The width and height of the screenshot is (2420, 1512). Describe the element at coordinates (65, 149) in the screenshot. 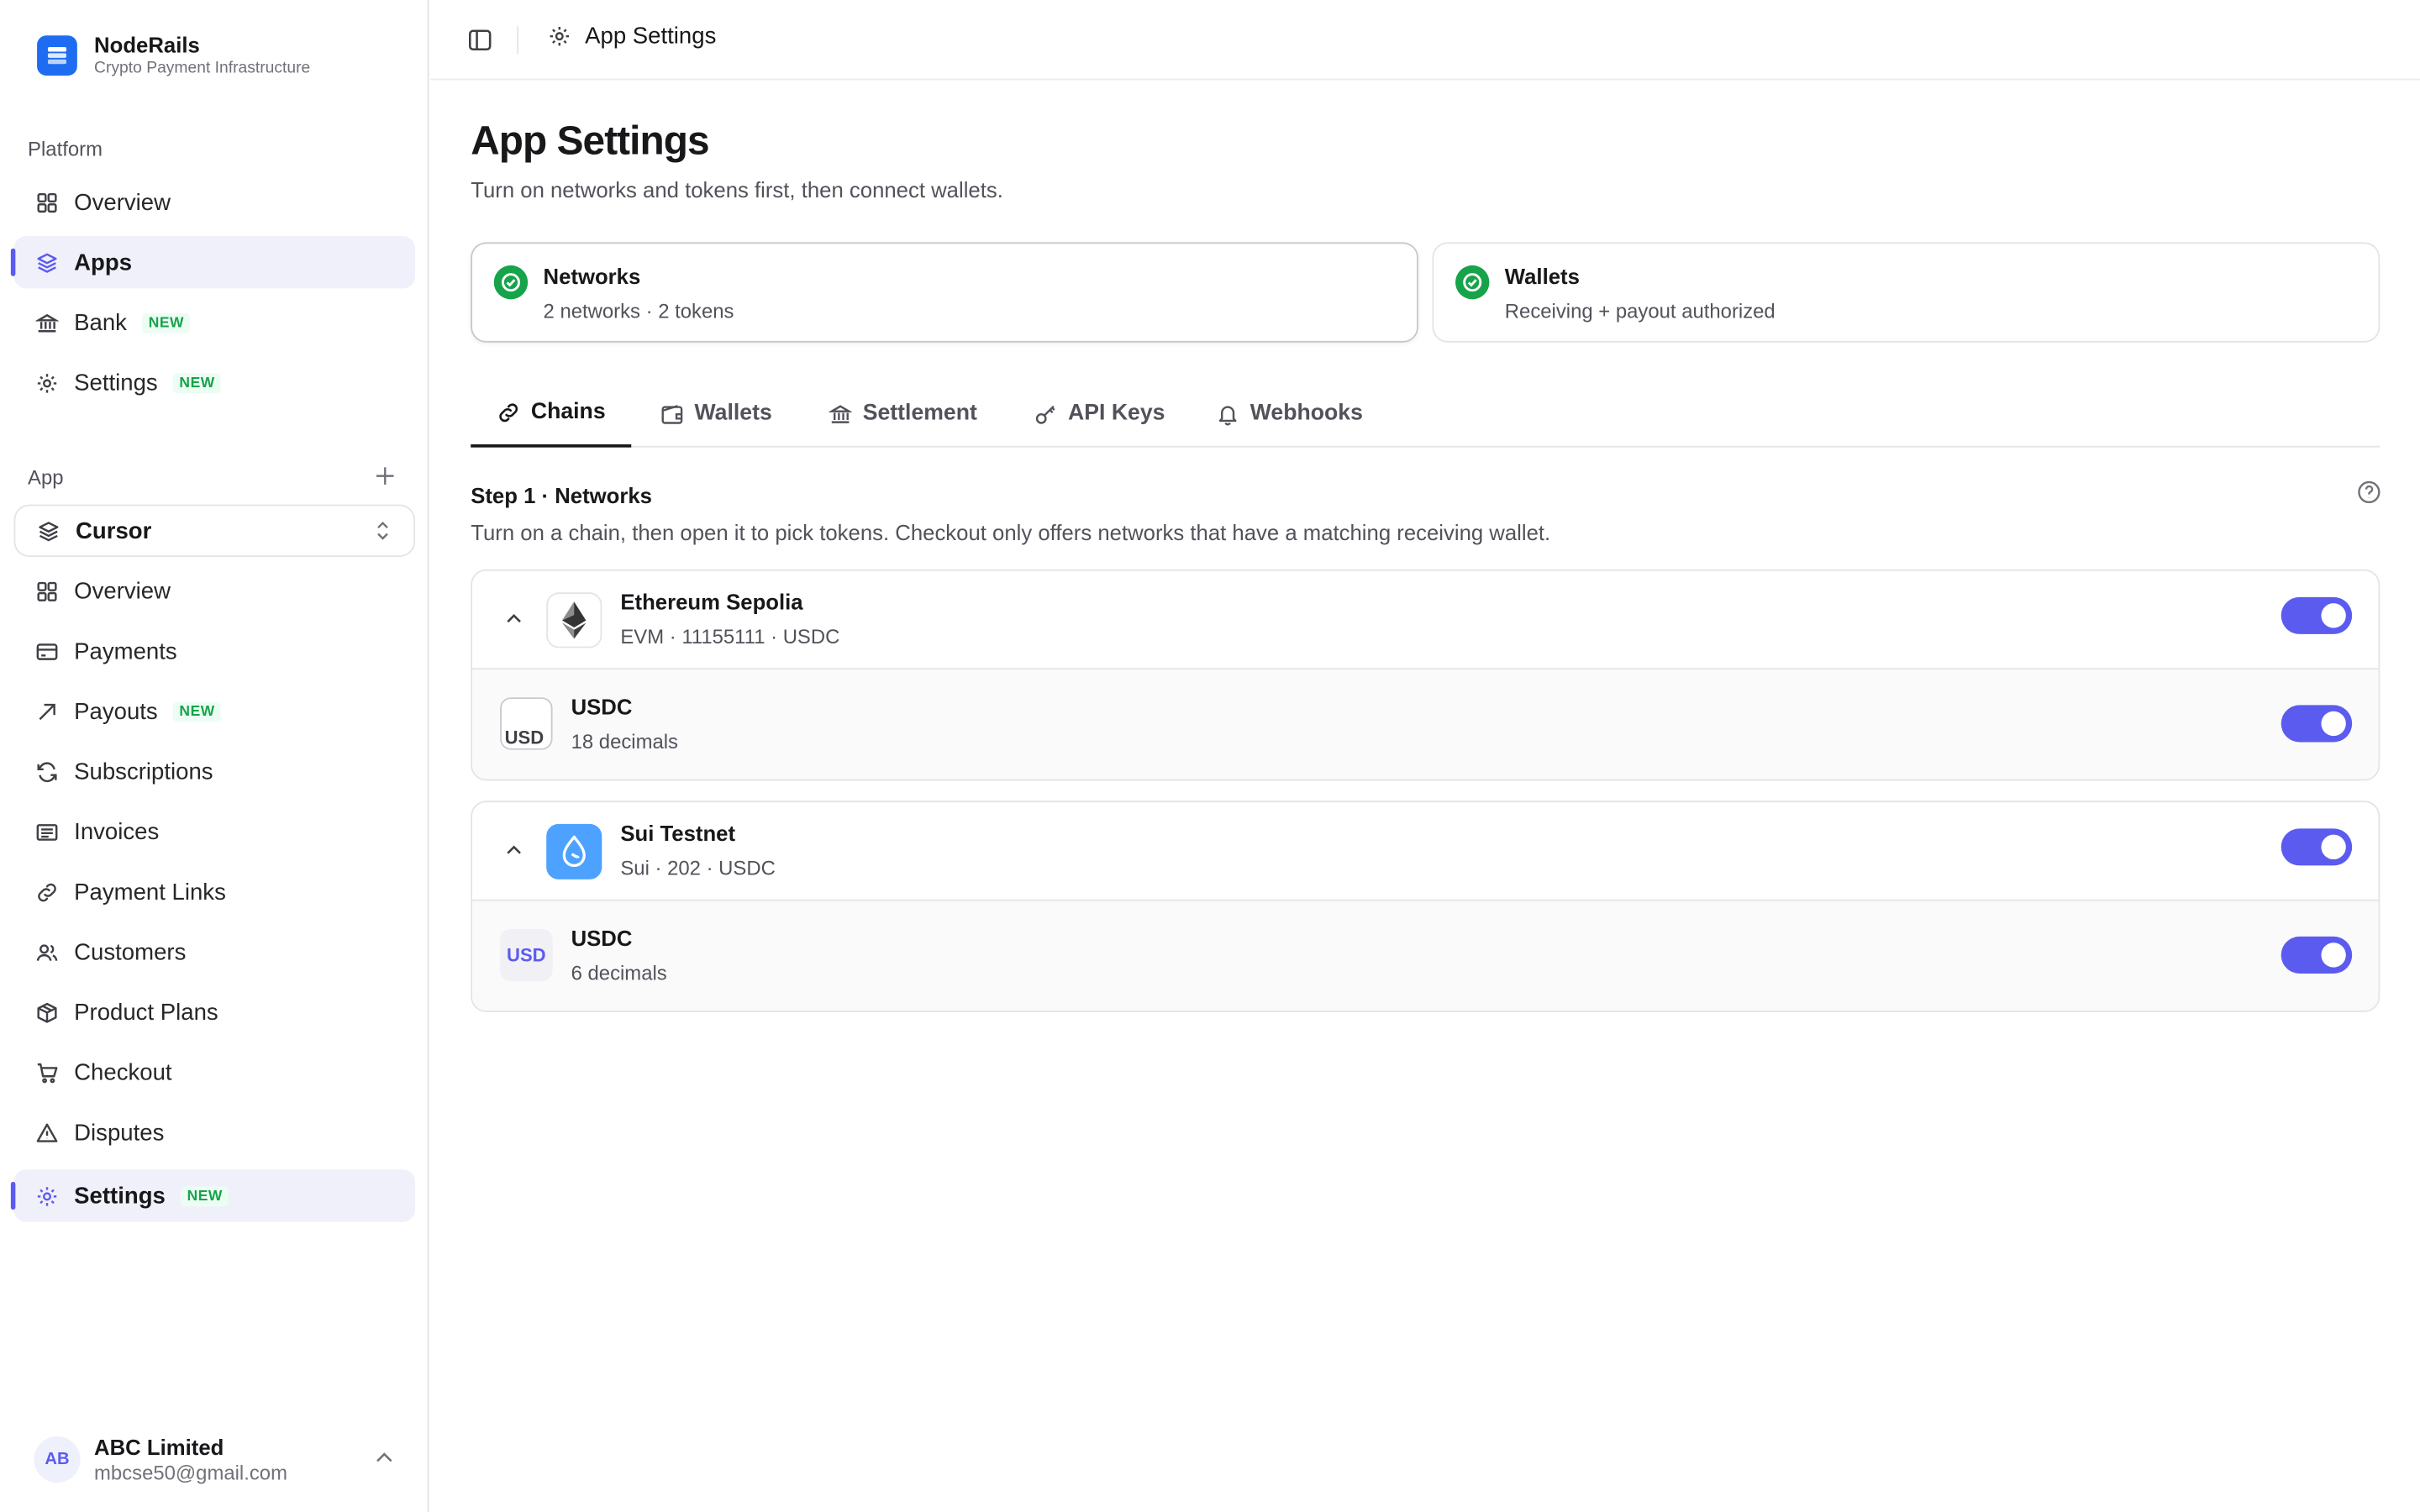

I see `platform-group-label: Platform` at that location.